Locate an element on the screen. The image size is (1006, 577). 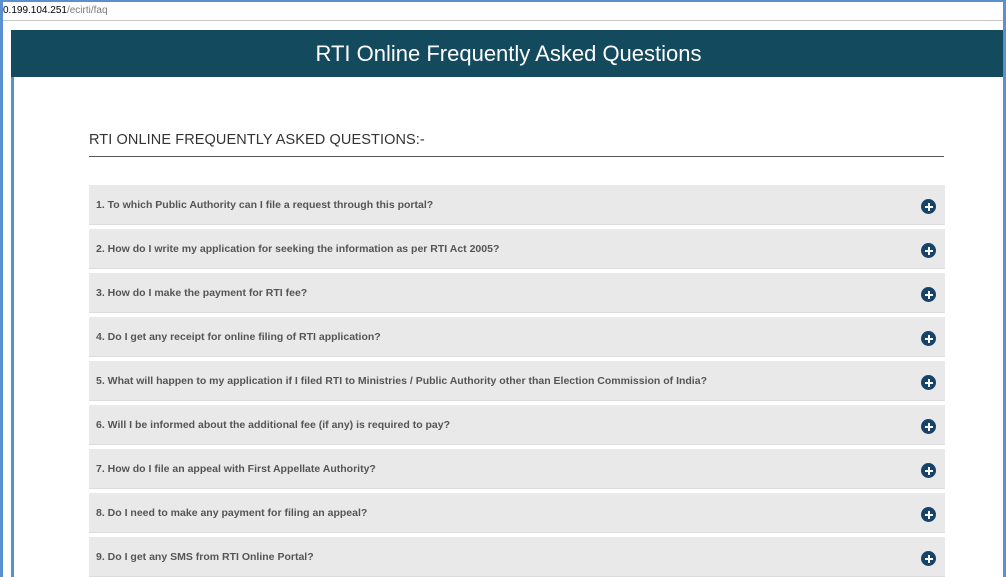
page-header: RTI Online Frequently Asked Questions is located at coordinates (508, 53).